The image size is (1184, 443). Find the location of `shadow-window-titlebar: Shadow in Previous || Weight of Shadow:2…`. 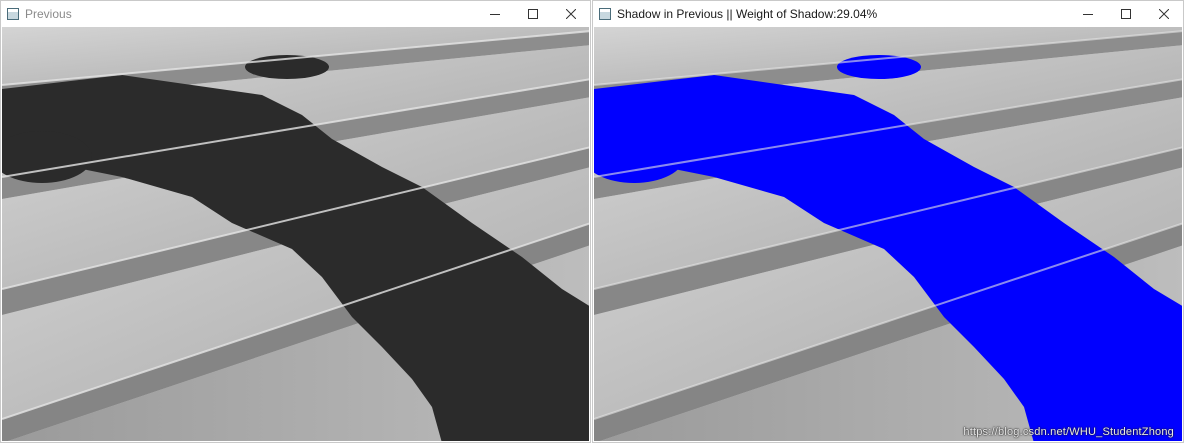

shadow-window-titlebar: Shadow in Previous || Weight of Shadow:2… is located at coordinates (888, 13).